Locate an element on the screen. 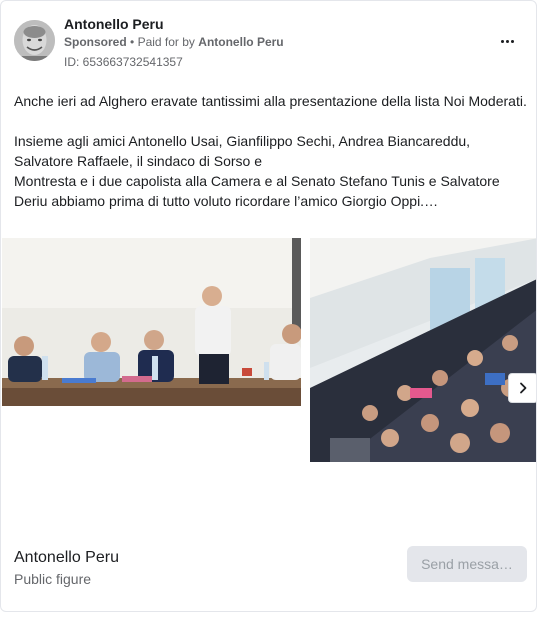  ad-id: ID: 653663732541357 is located at coordinates (123, 62).